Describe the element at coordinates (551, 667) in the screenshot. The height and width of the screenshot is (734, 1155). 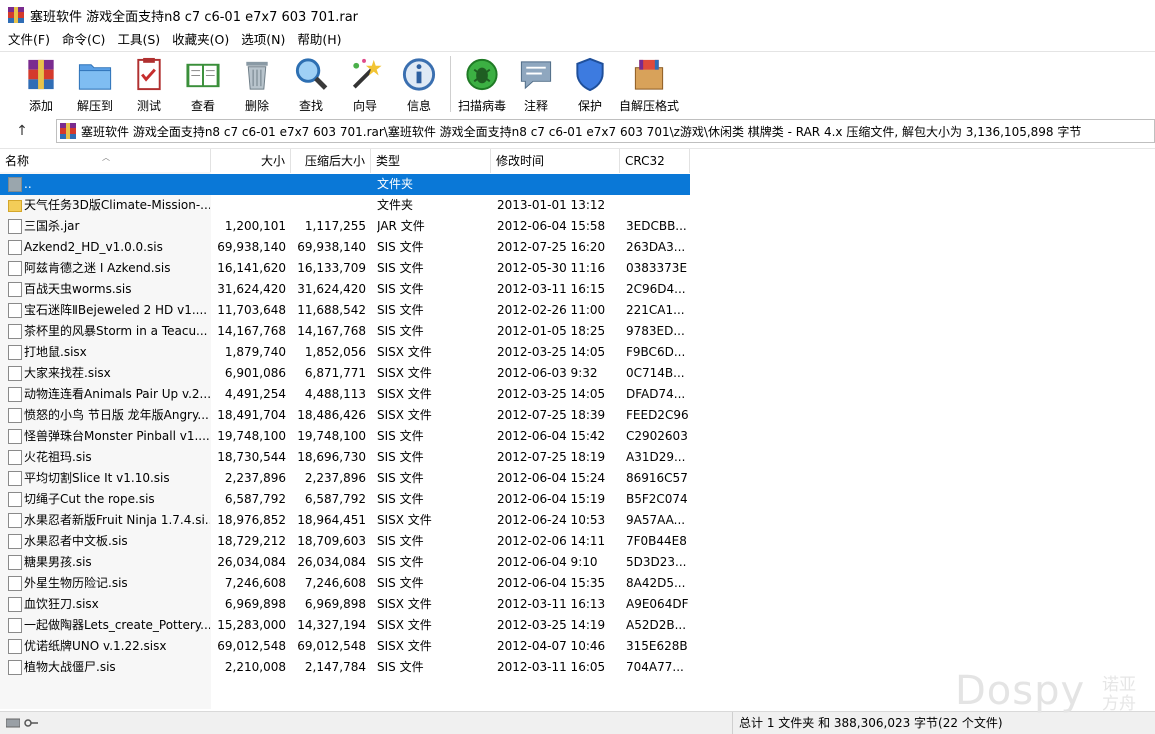
I see `row-modified: 2012-03-11 16:05` at that location.